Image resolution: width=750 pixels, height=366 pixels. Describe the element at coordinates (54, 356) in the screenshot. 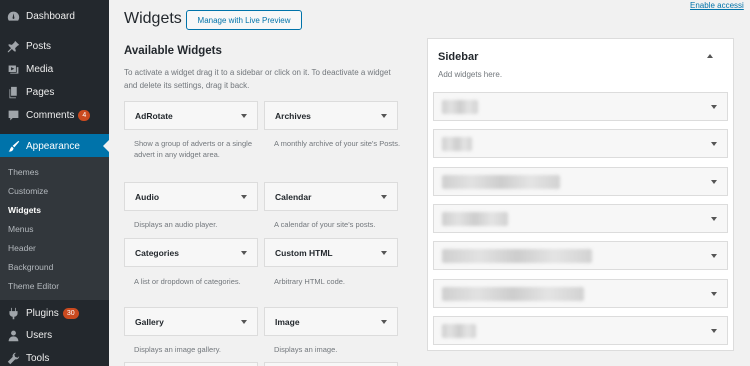

I see `menu-item-tools: Tools` at that location.